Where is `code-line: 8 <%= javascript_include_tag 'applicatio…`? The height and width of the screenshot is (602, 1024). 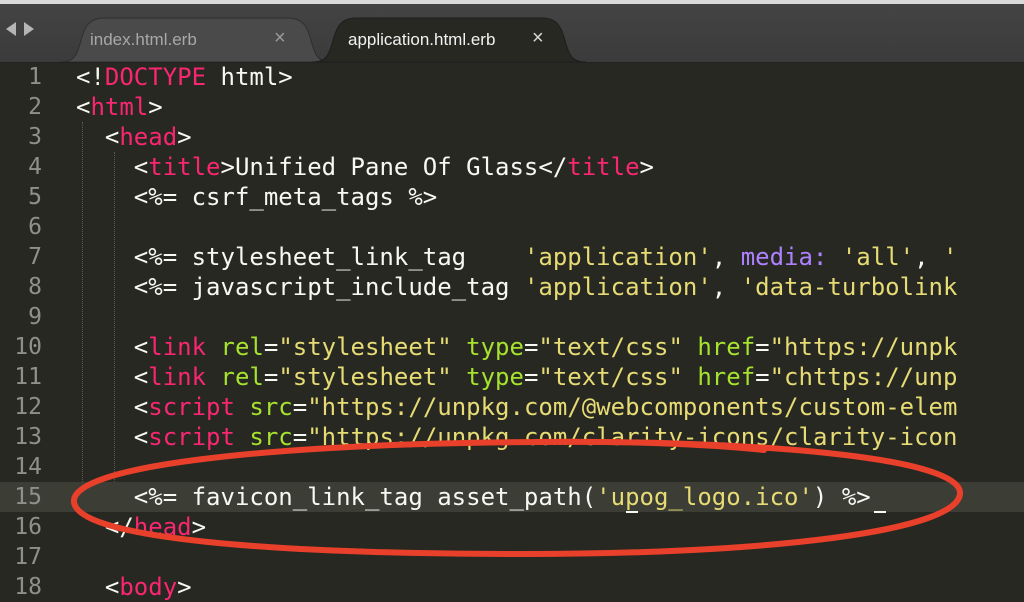 code-line: 8 <%= javascript_include_tag 'applicatio… is located at coordinates (512, 287).